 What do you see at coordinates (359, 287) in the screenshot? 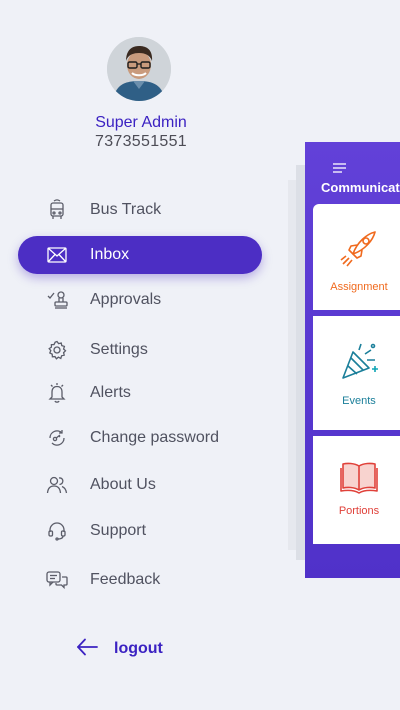
I see `card-label: Assignment` at bounding box center [359, 287].